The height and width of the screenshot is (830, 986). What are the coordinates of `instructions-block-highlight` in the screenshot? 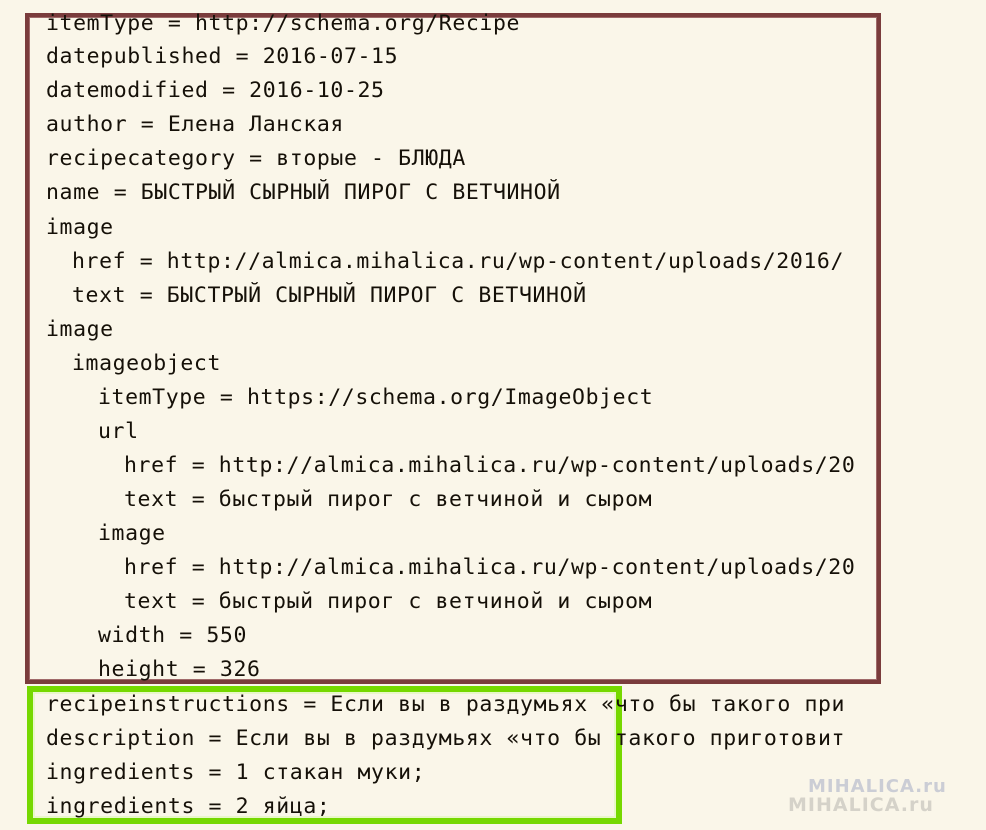 It's located at (324, 755).